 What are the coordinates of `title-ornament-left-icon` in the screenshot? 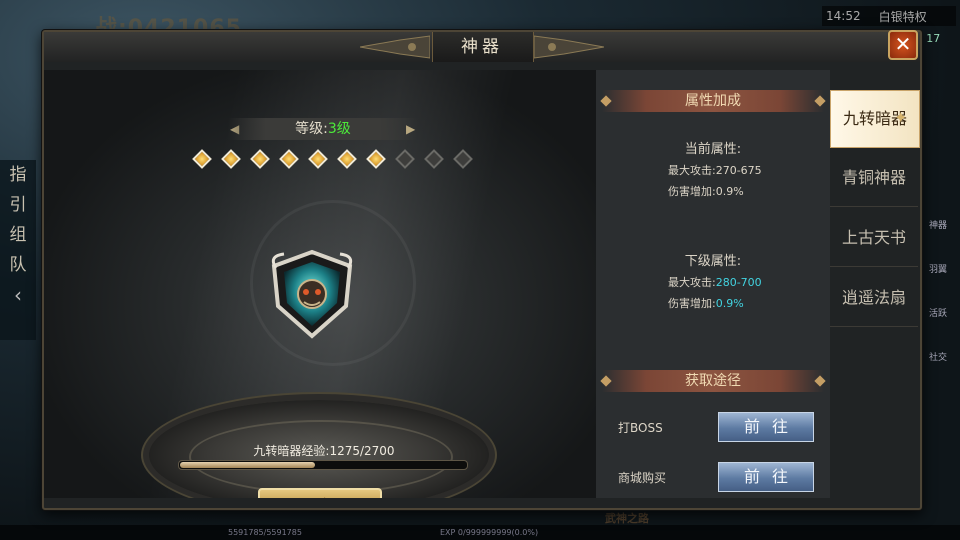 It's located at (395, 47).